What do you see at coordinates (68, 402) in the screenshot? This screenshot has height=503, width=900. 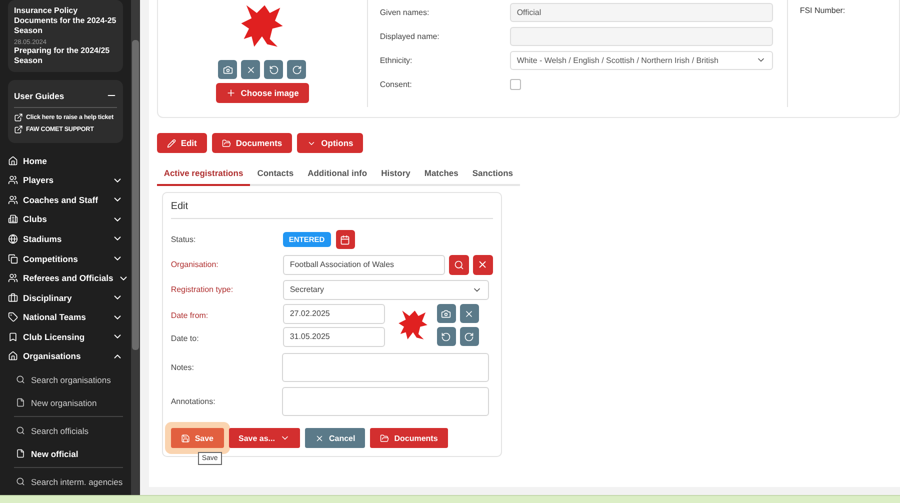 I see `nav-subitem: New organisation` at bounding box center [68, 402].